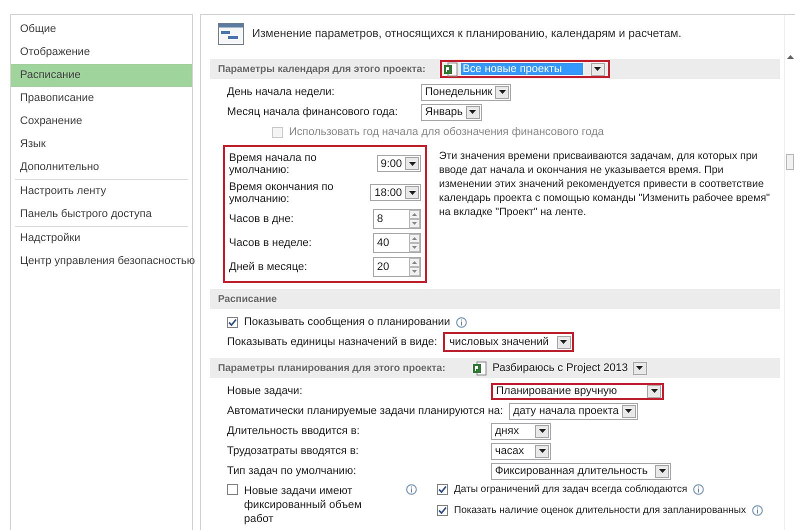  What do you see at coordinates (397, 219) in the screenshot?
I see `spin-box: 8` at bounding box center [397, 219].